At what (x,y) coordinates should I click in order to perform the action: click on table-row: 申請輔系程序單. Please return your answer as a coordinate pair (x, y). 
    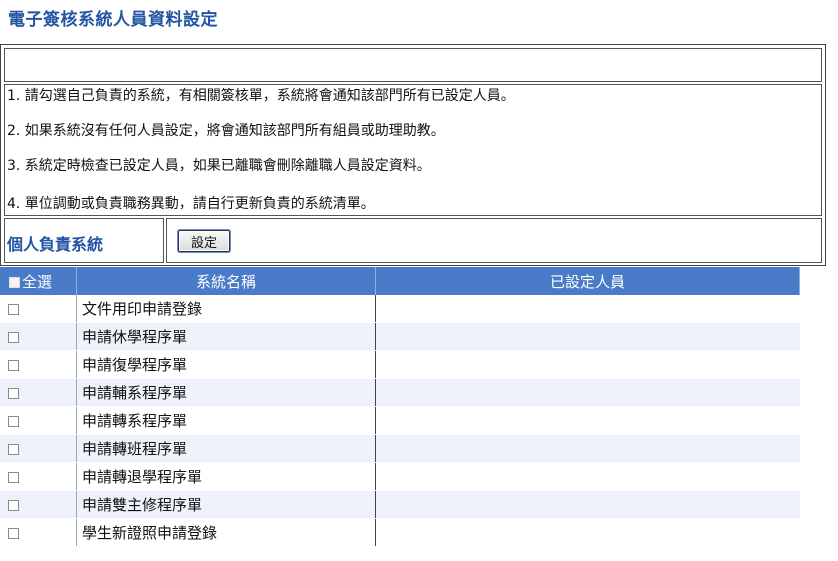
    Looking at the image, I should click on (400, 392).